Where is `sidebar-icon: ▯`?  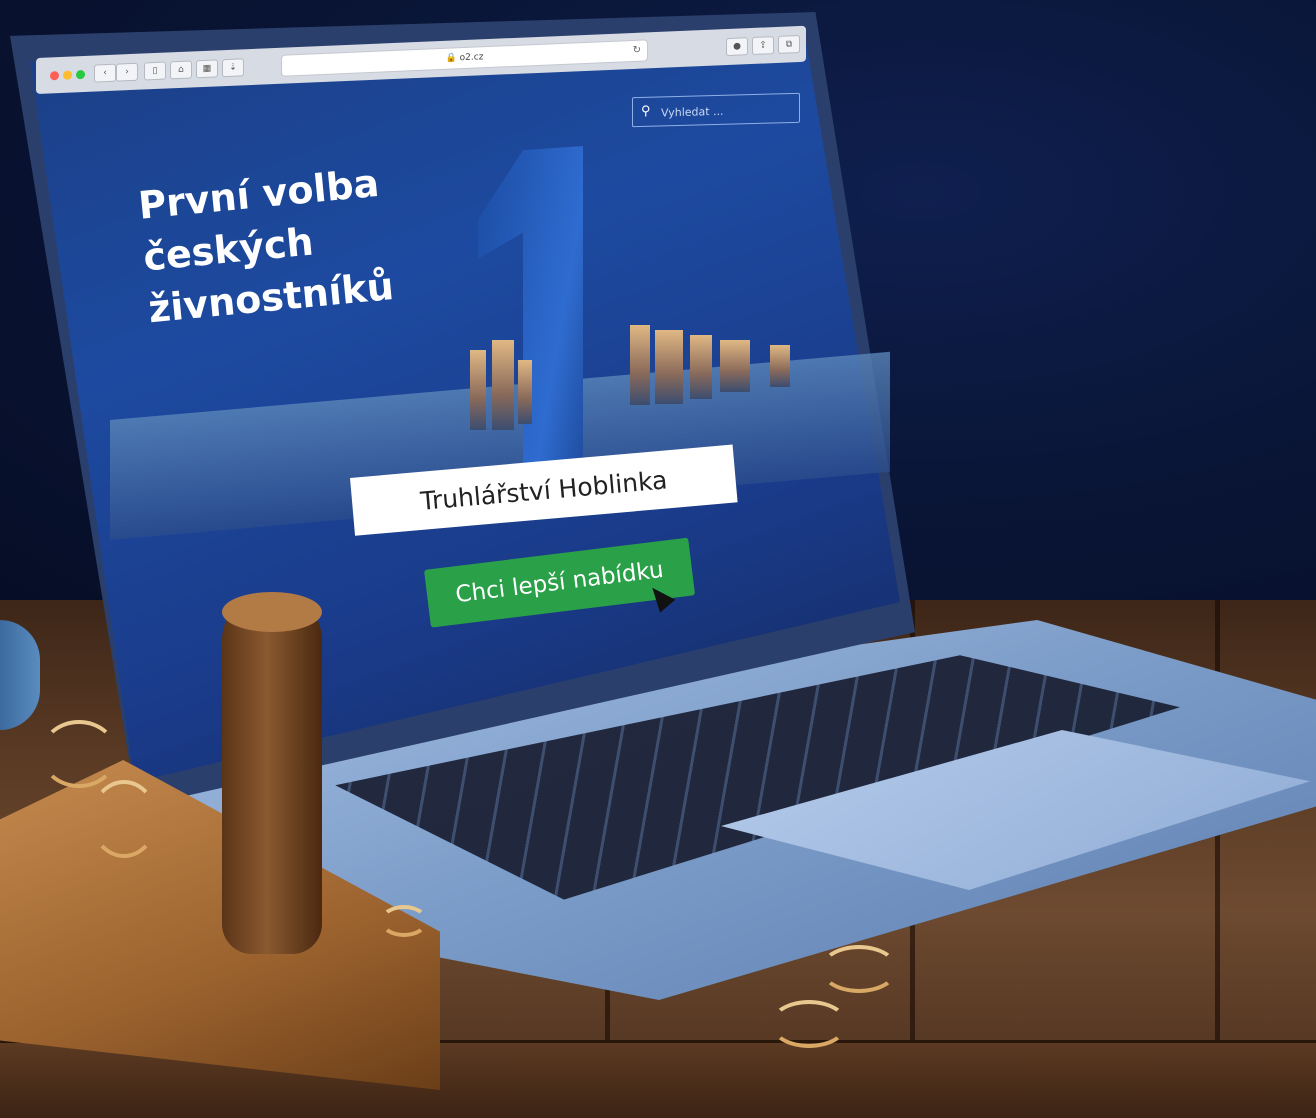 sidebar-icon: ▯ is located at coordinates (155, 71).